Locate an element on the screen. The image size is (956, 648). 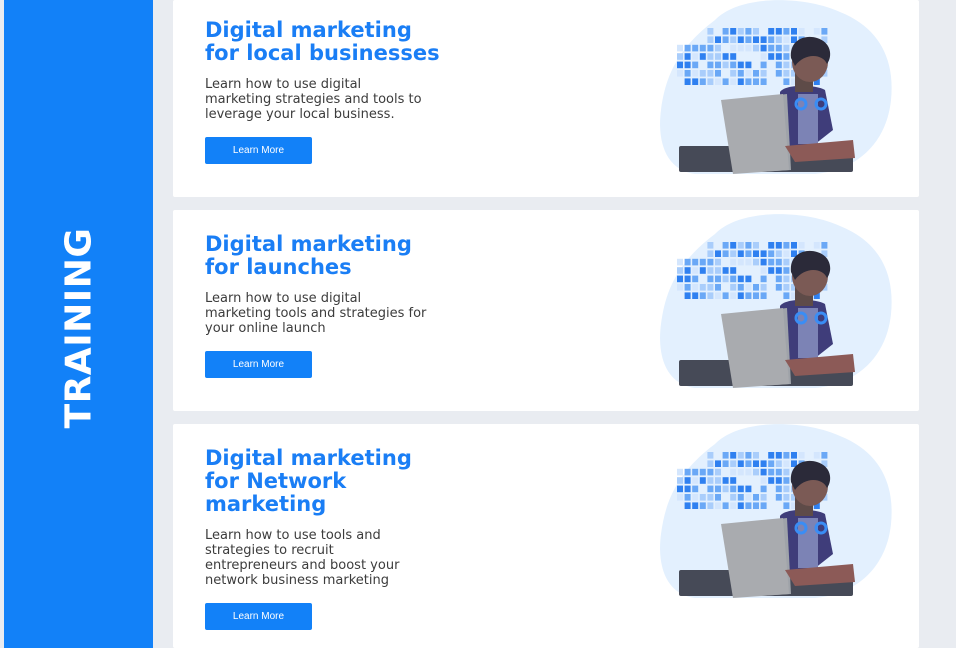
sidebar-title: TRAINING is located at coordinates (78, 328).